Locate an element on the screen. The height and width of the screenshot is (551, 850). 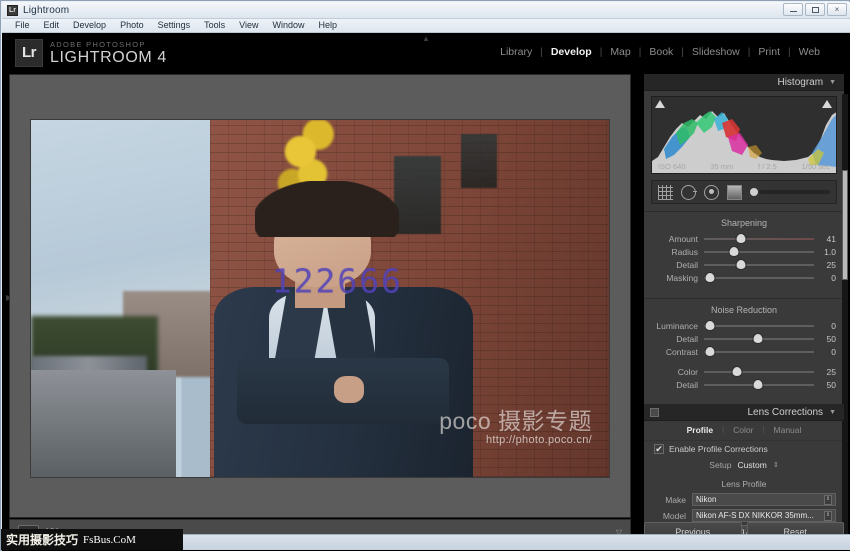
lens-model-select: Nikon AF-S DX NIKKOR 35mm... ⇕ is located at coordinates (764, 515).